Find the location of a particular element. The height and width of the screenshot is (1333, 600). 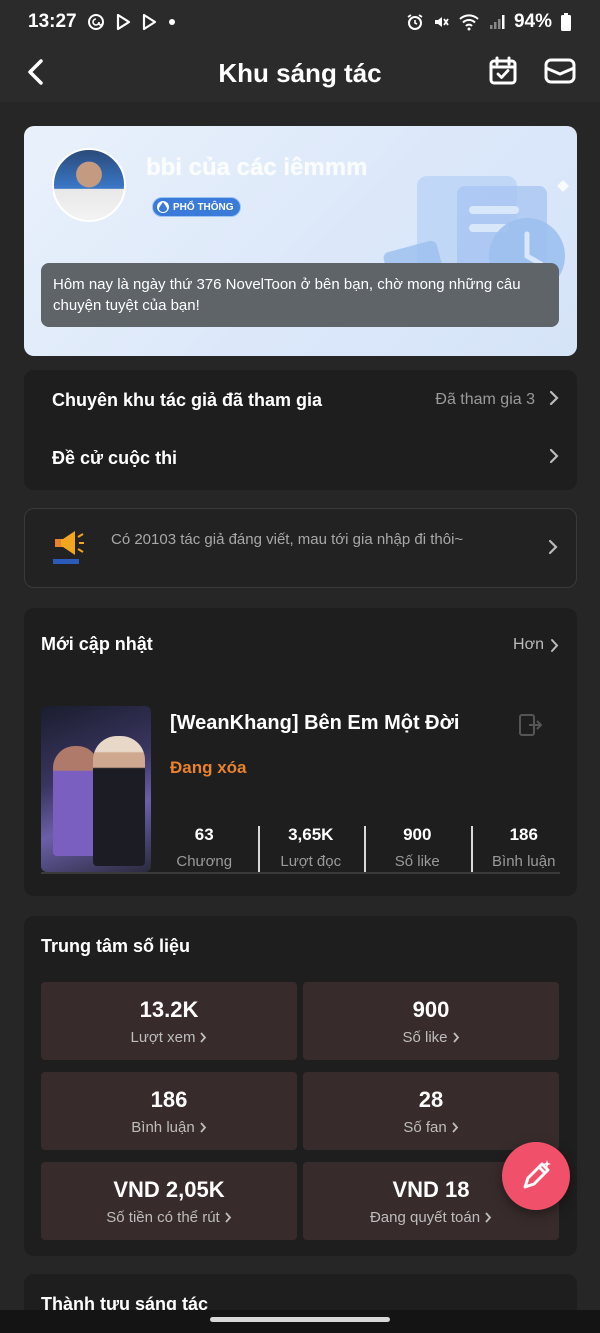

tile-comments: 186 Bình luận is located at coordinates (169, 1111).